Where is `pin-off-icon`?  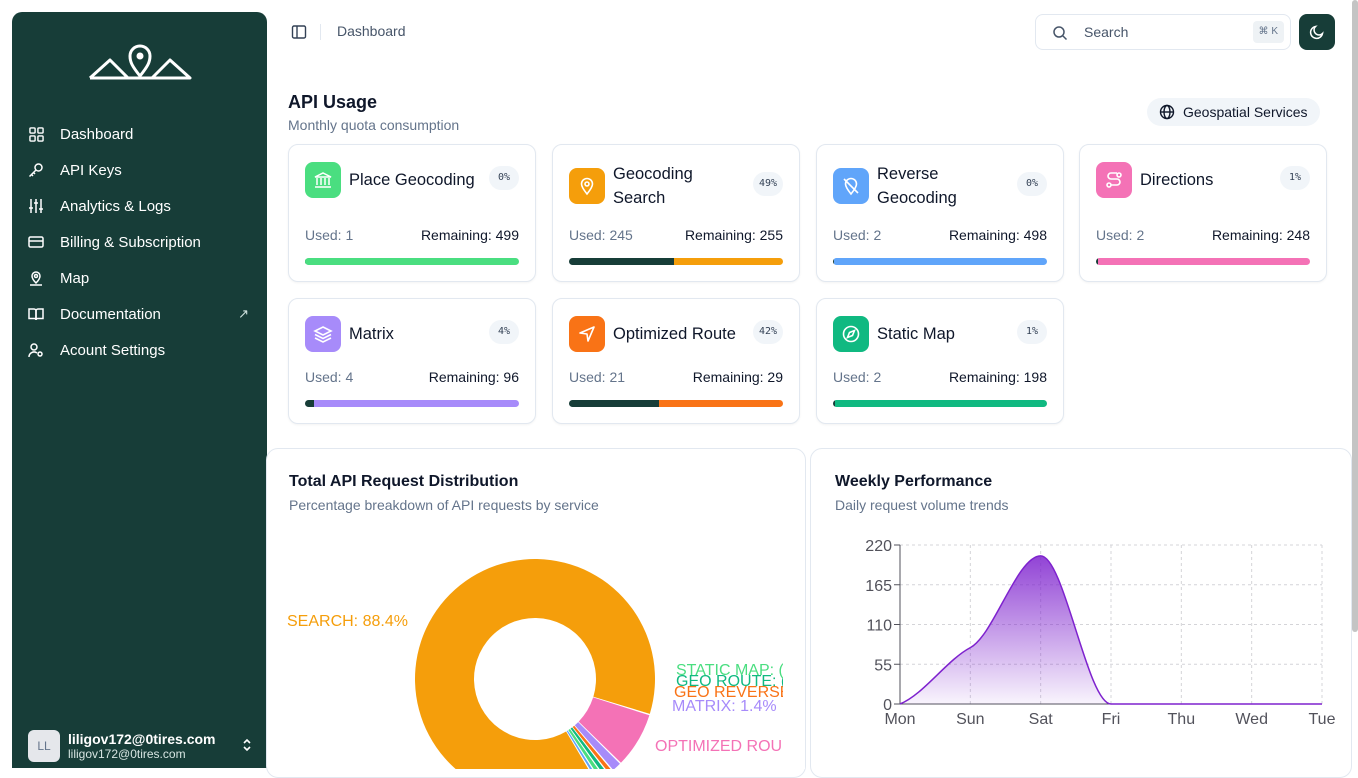
pin-off-icon is located at coordinates (851, 186).